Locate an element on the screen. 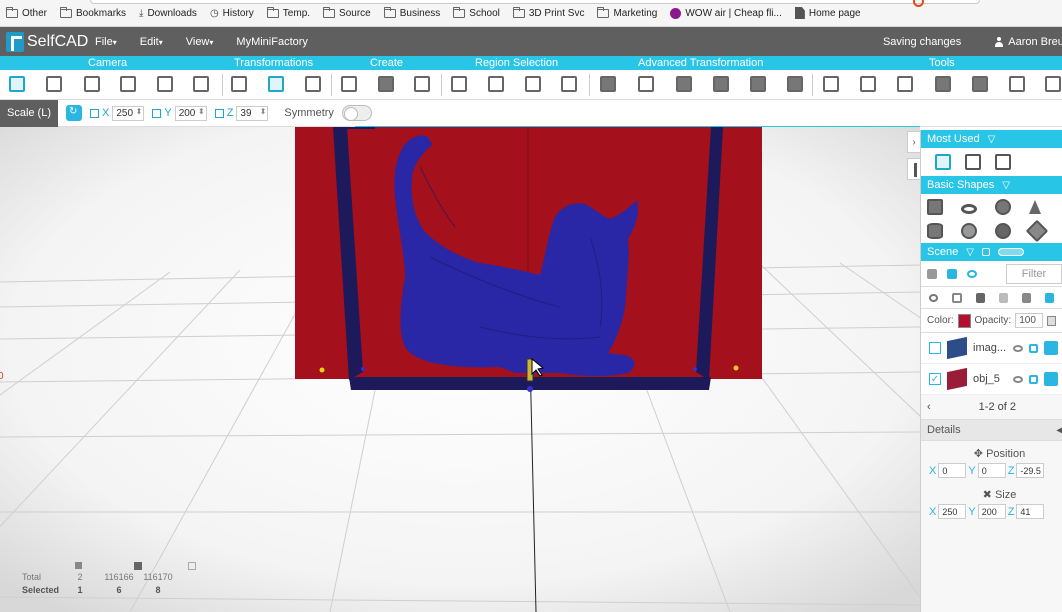 This screenshot has width=1062, height=612. shape-geosphere-icon is located at coordinates (1003, 231).